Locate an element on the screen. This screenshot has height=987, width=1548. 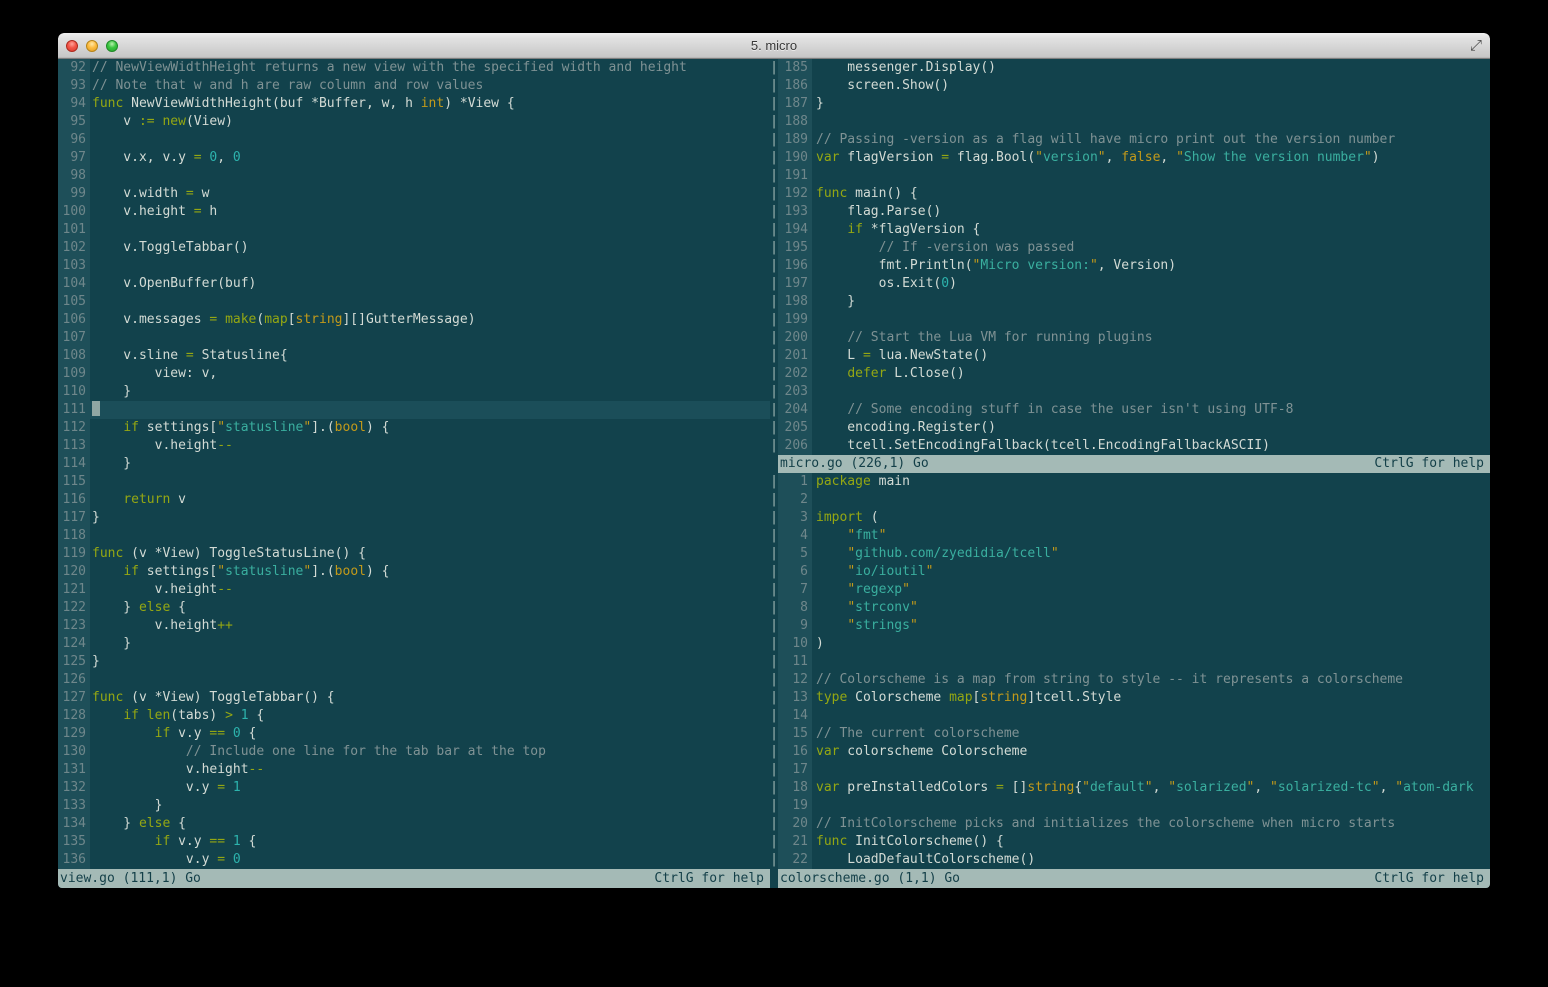
code-line-194: 194 if *flagVersion { is located at coordinates (1134, 230).